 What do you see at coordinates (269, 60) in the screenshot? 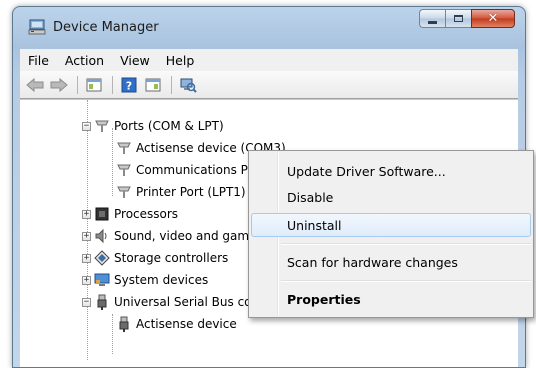
I see `menu-bar: File Action View Help` at bounding box center [269, 60].